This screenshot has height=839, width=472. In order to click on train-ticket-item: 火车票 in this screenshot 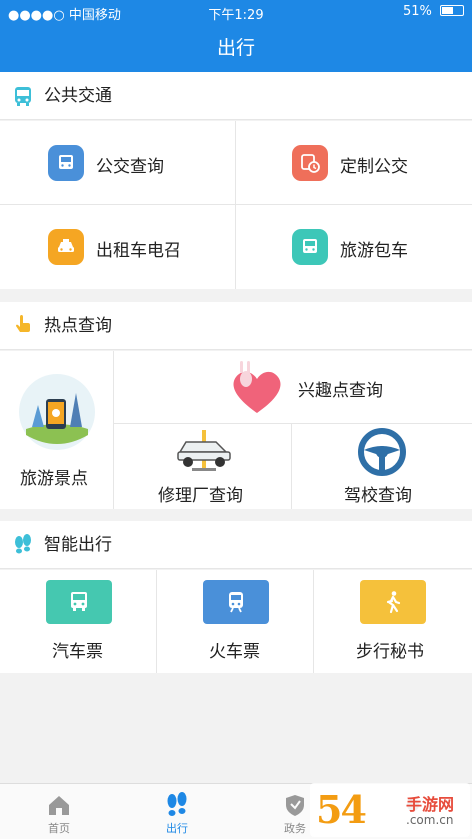, I will do `click(235, 621)`.